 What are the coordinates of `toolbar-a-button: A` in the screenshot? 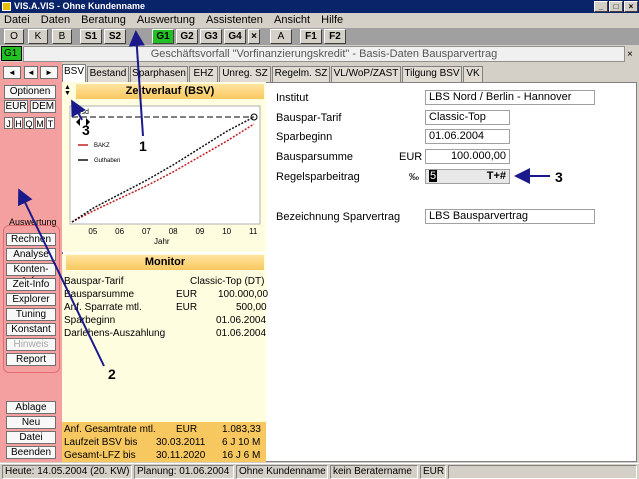 It's located at (281, 36).